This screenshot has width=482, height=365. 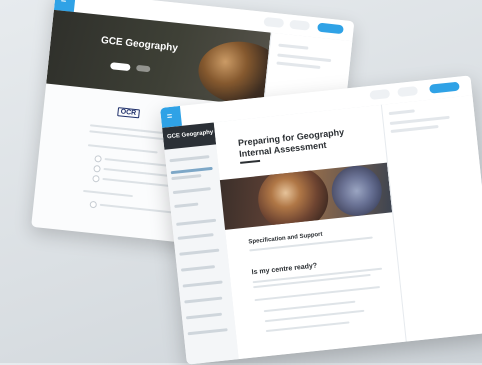 I want to click on provider-logo: OCR, so click(x=128, y=113).